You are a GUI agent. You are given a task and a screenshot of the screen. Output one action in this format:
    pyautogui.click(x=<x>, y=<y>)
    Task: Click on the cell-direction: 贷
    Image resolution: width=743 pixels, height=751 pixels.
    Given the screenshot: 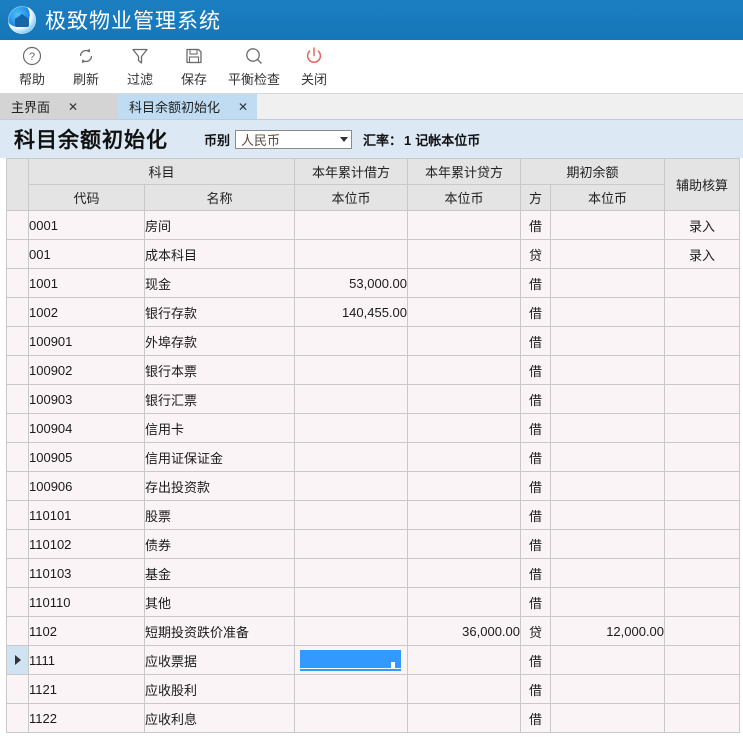 What is the action you would take?
    pyautogui.click(x=536, y=631)
    